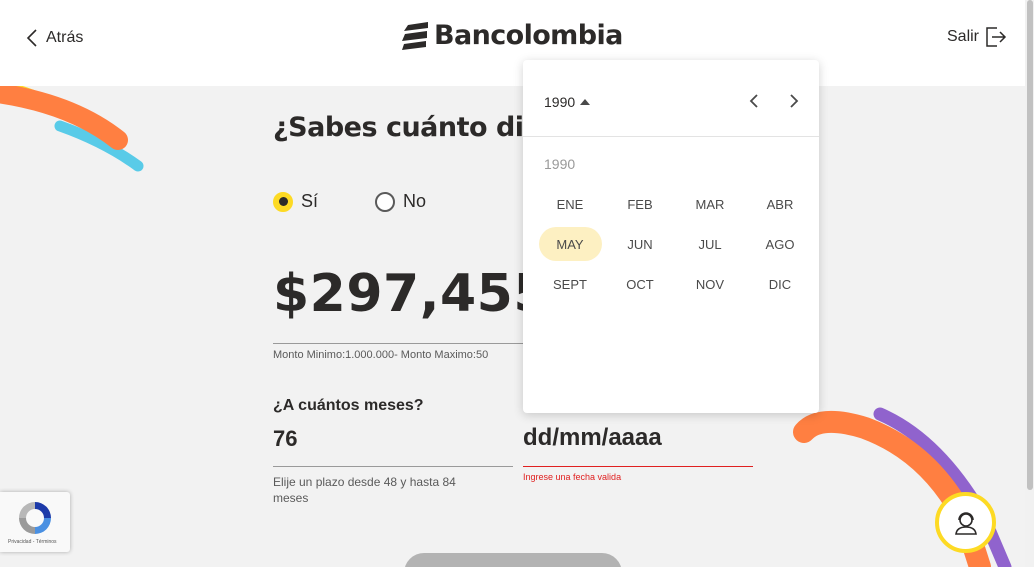  What do you see at coordinates (710, 204) in the screenshot?
I see `month-cell: MAR` at bounding box center [710, 204].